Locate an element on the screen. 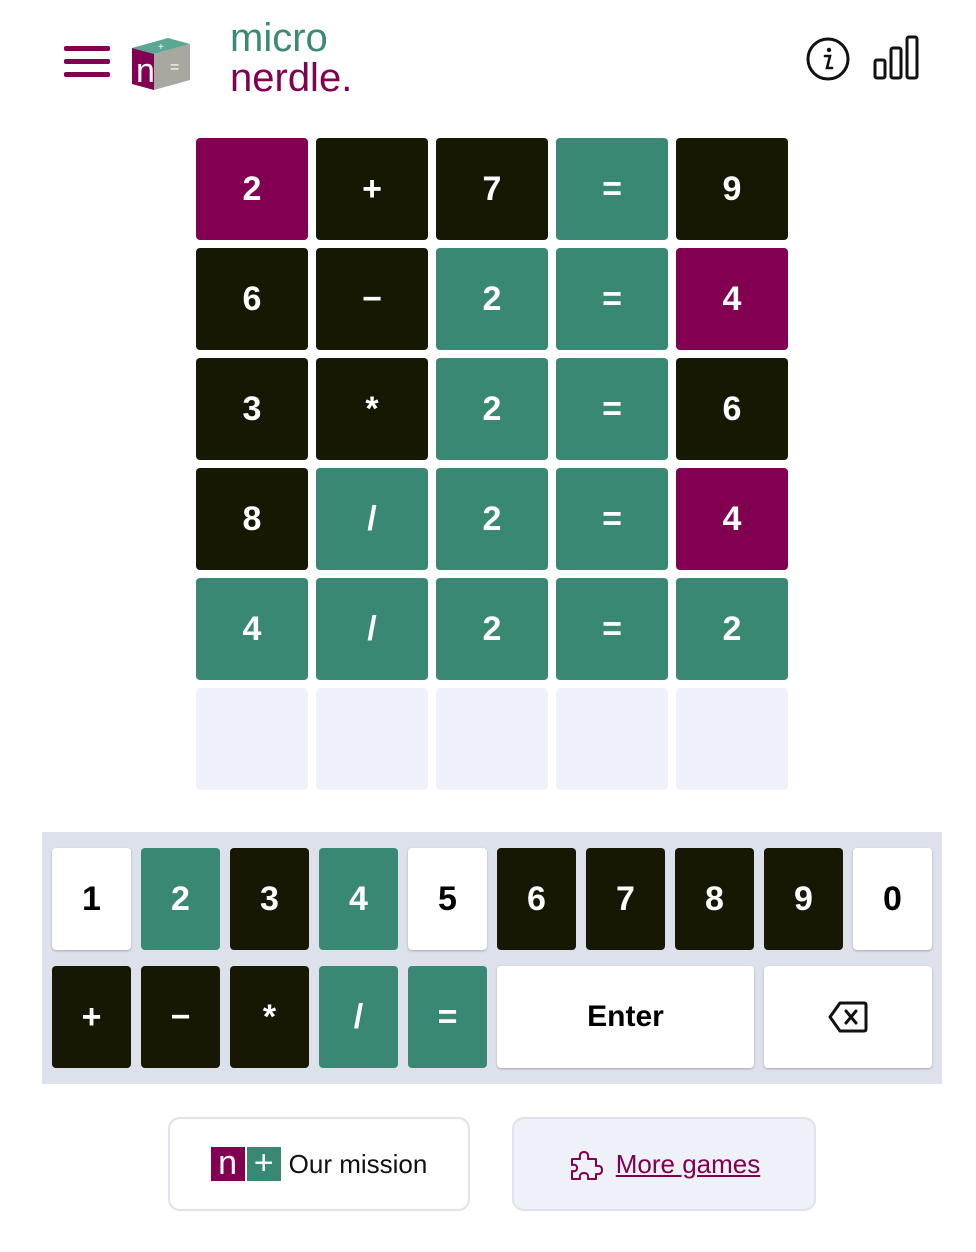  key-equals: = is located at coordinates (447, 1017).